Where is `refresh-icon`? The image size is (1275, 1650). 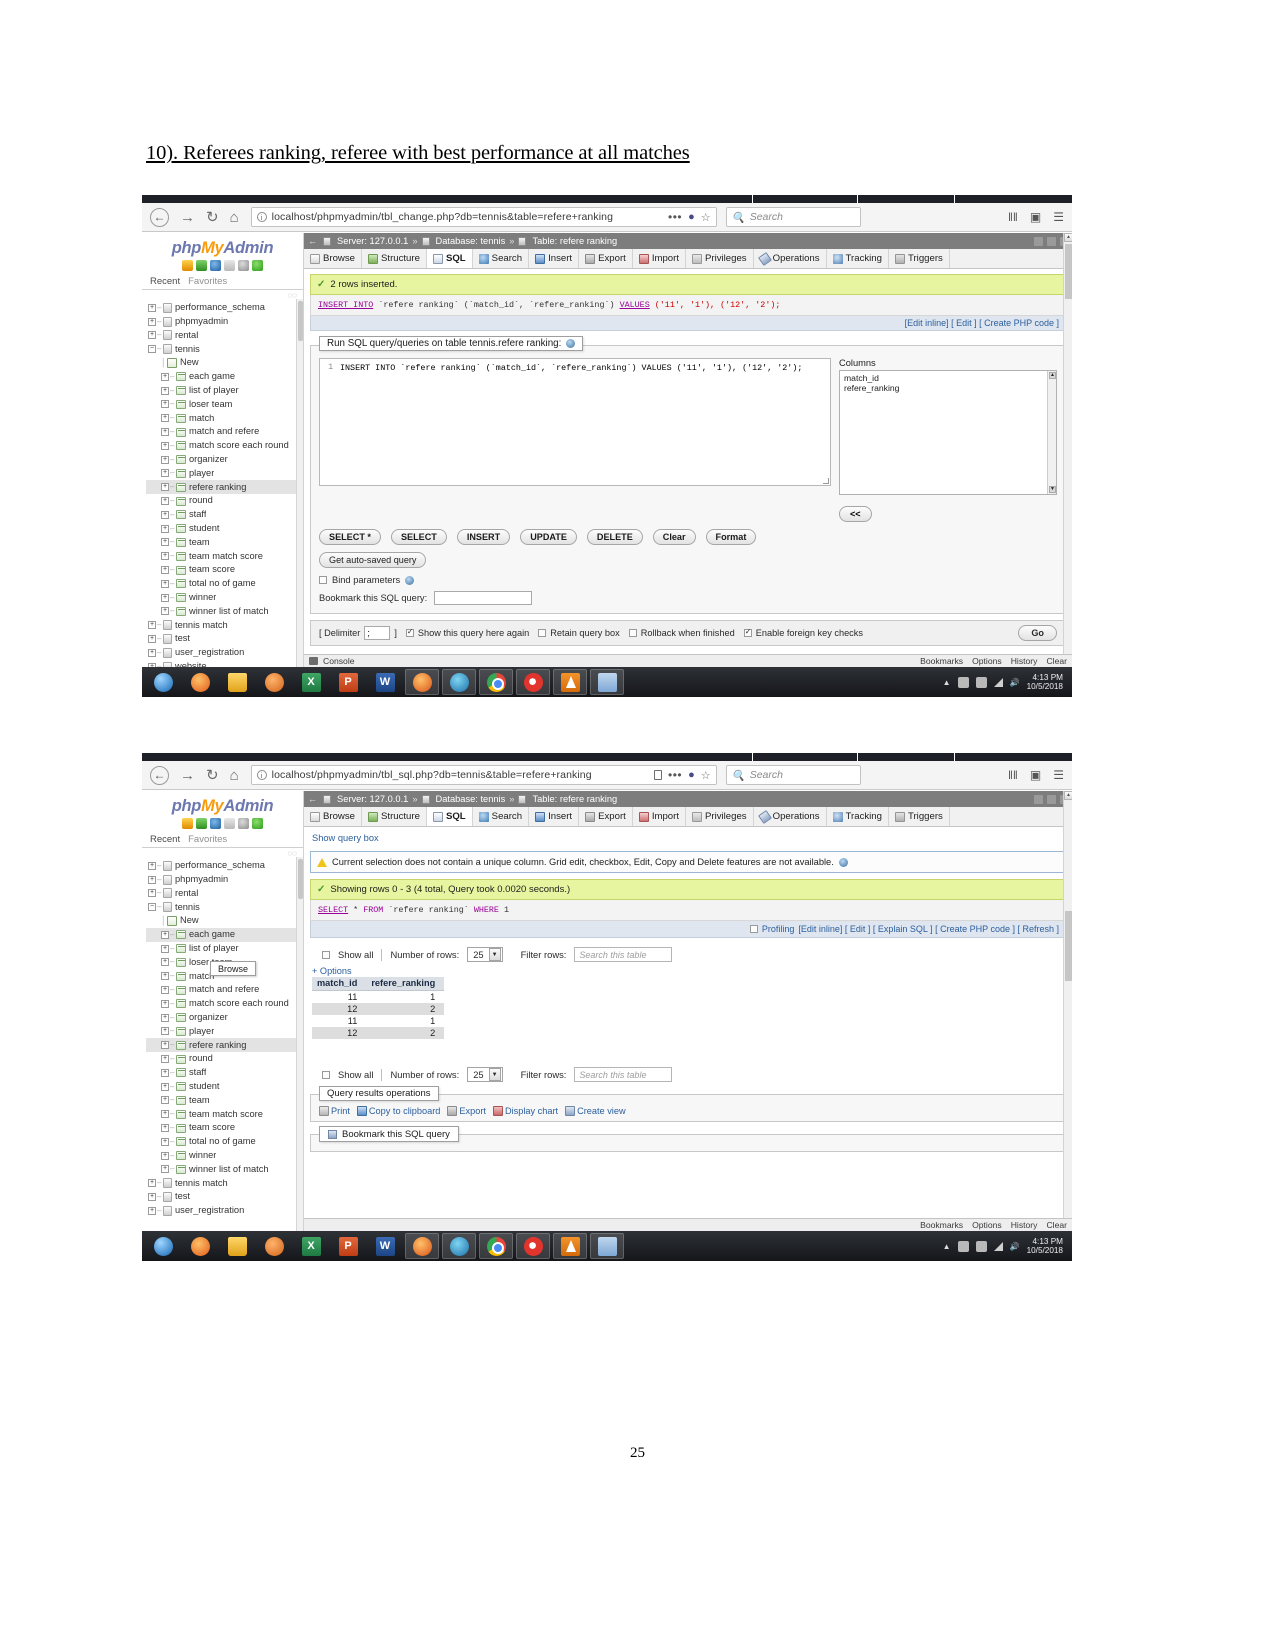
refresh-icon is located at coordinates (257, 265).